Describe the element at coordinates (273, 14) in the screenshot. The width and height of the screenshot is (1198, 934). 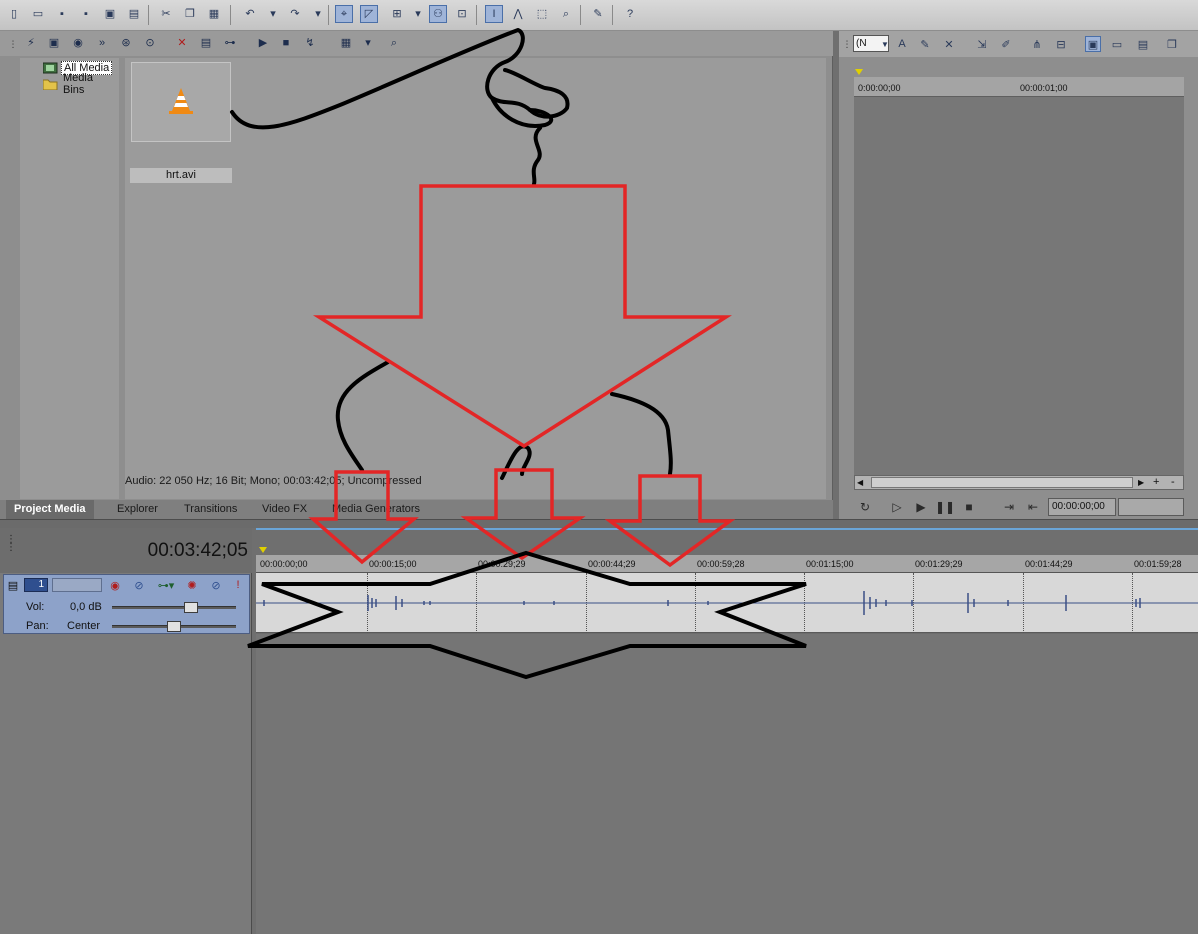
I see `undo-dropdown-icon: ▾` at that location.